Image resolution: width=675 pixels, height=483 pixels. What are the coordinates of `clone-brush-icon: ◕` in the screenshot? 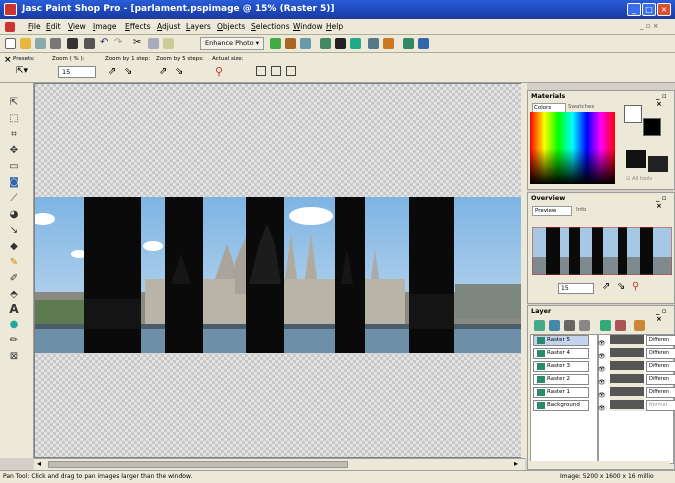 It's located at (14, 215).